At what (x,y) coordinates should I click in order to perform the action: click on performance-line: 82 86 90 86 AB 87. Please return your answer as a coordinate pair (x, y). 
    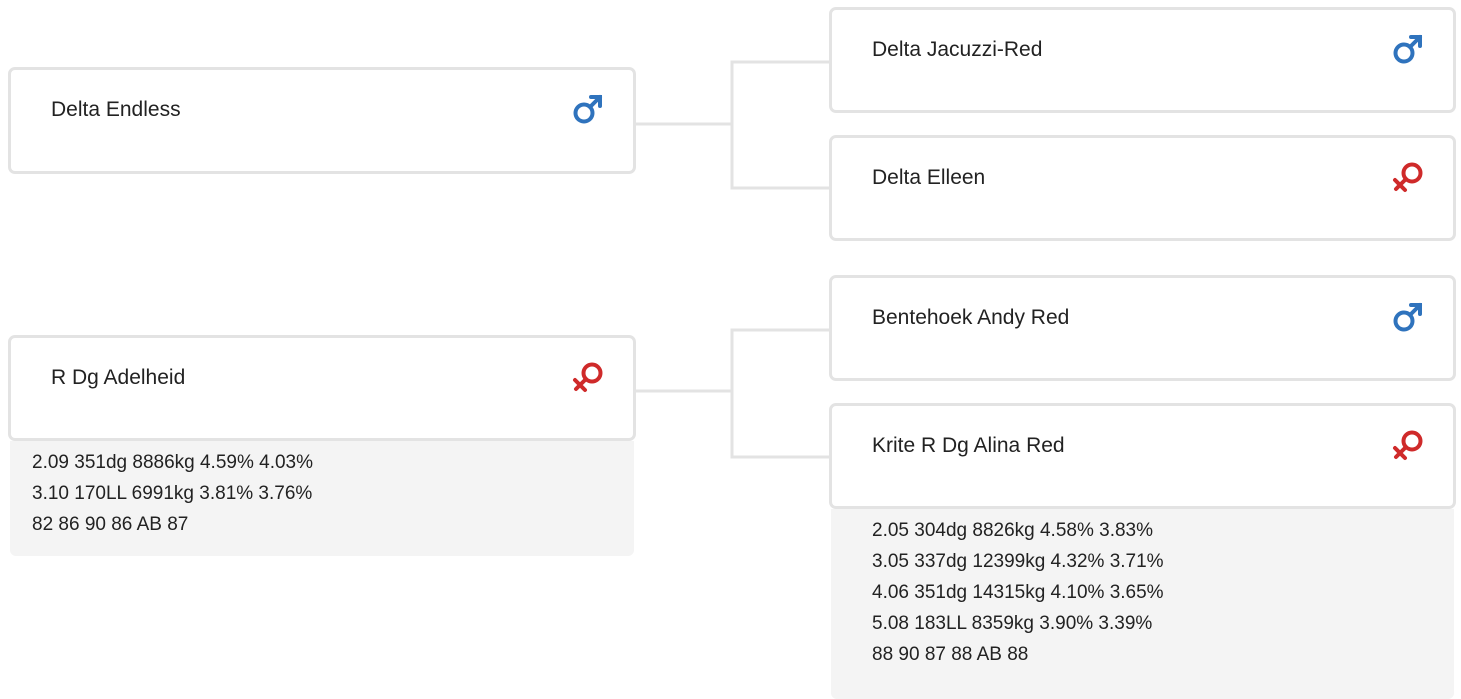
    Looking at the image, I should click on (110, 524).